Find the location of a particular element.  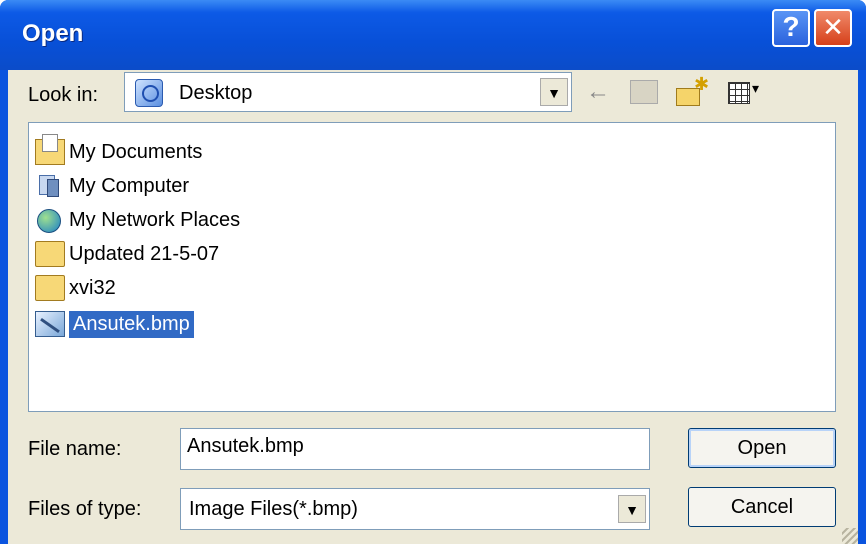

open-button: Open is located at coordinates (762, 448).